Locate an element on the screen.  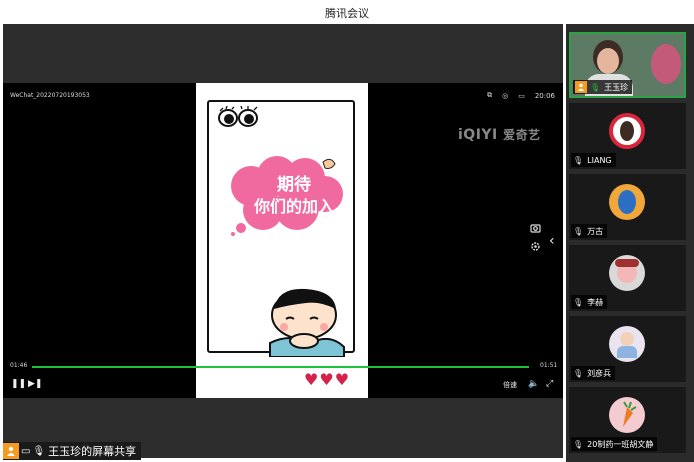
video-filename: WeChat_20220720193053 is located at coordinates (50, 95).